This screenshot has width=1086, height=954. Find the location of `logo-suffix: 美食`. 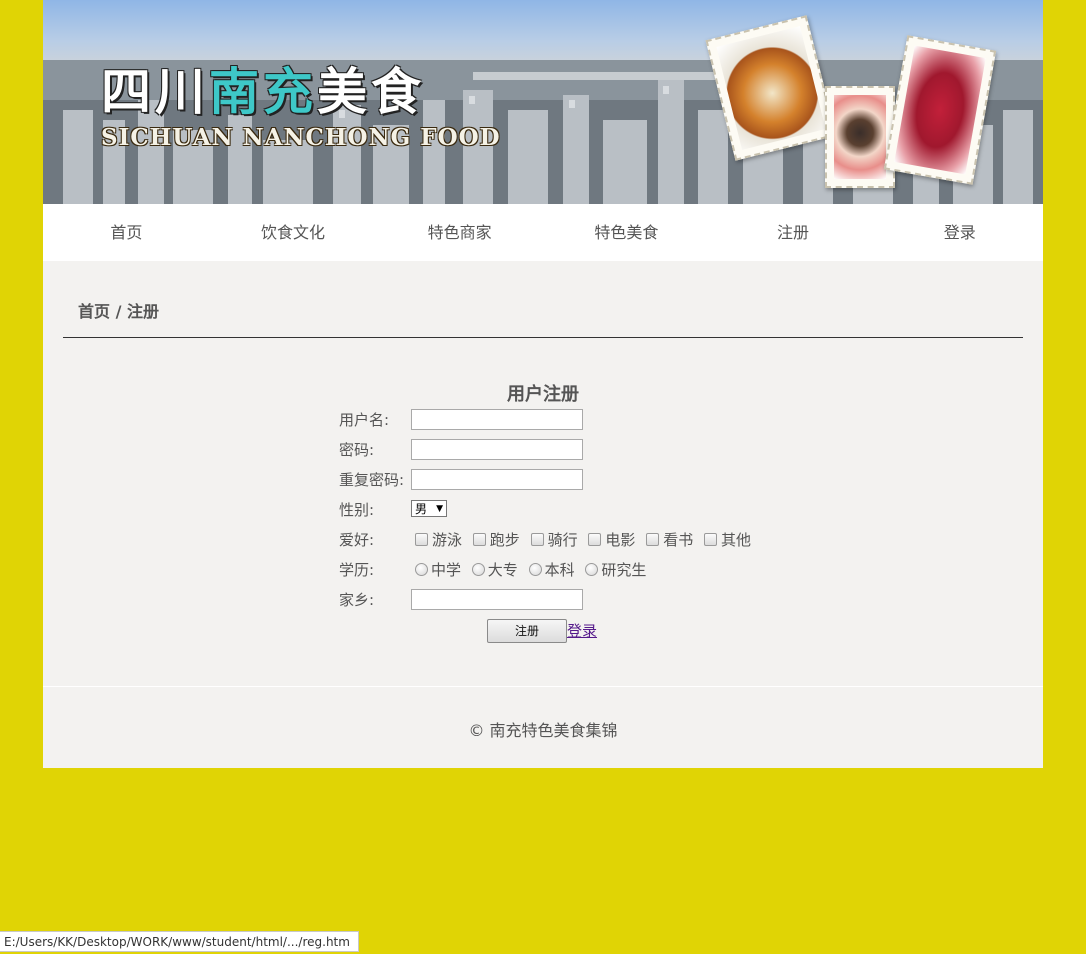

logo-suffix: 美食 is located at coordinates (371, 92).